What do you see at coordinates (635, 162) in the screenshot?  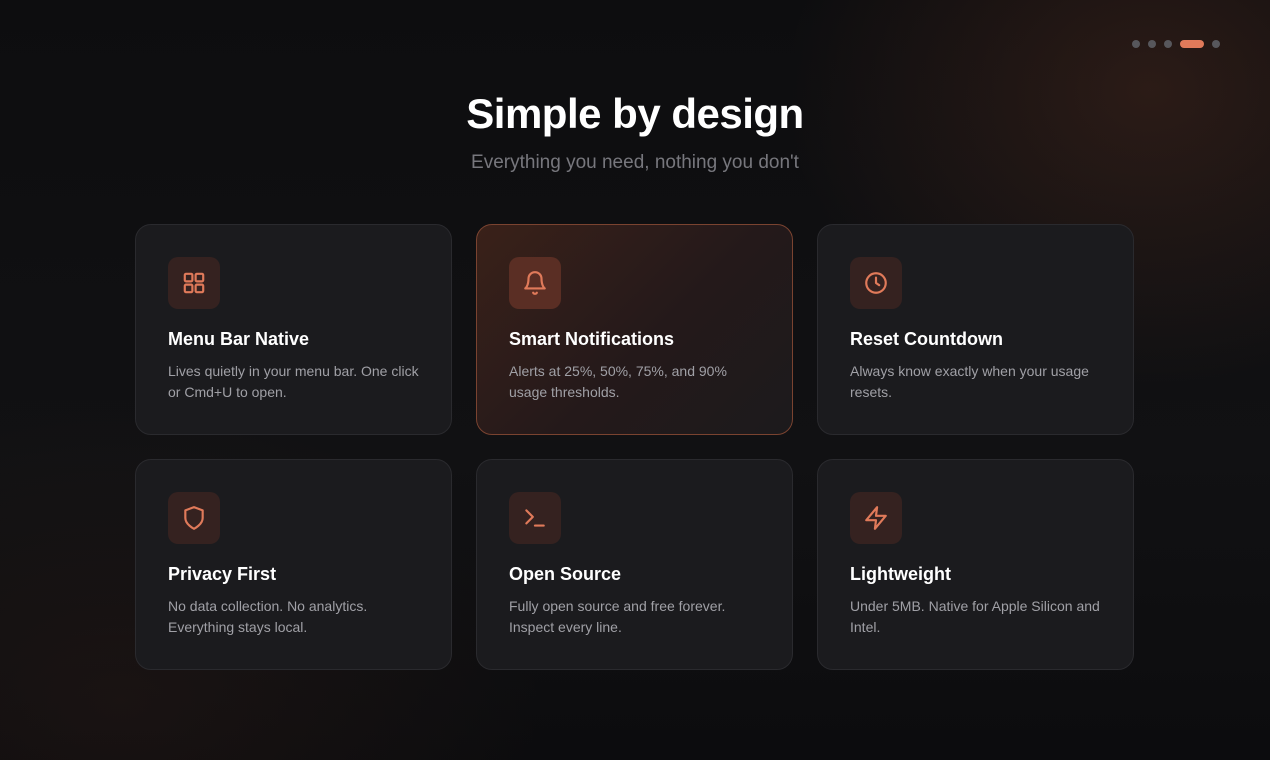 I see `page-subtitle: Everything you need, nothing you don't` at bounding box center [635, 162].